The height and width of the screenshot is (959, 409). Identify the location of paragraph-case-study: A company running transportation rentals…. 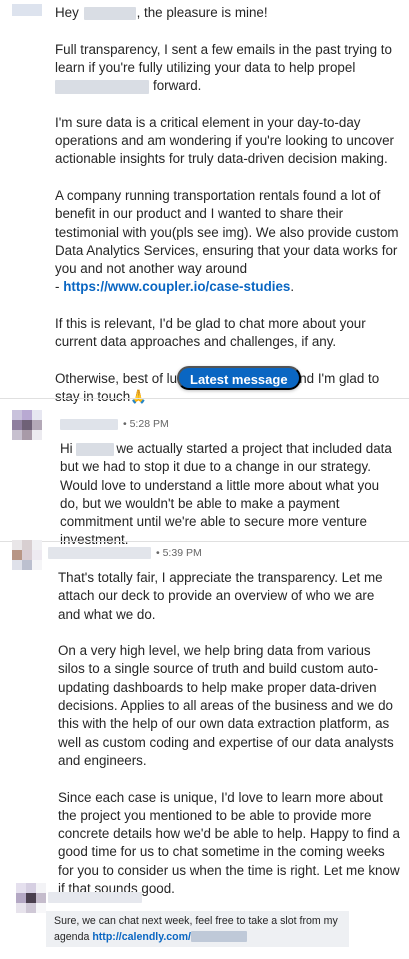
(227, 242).